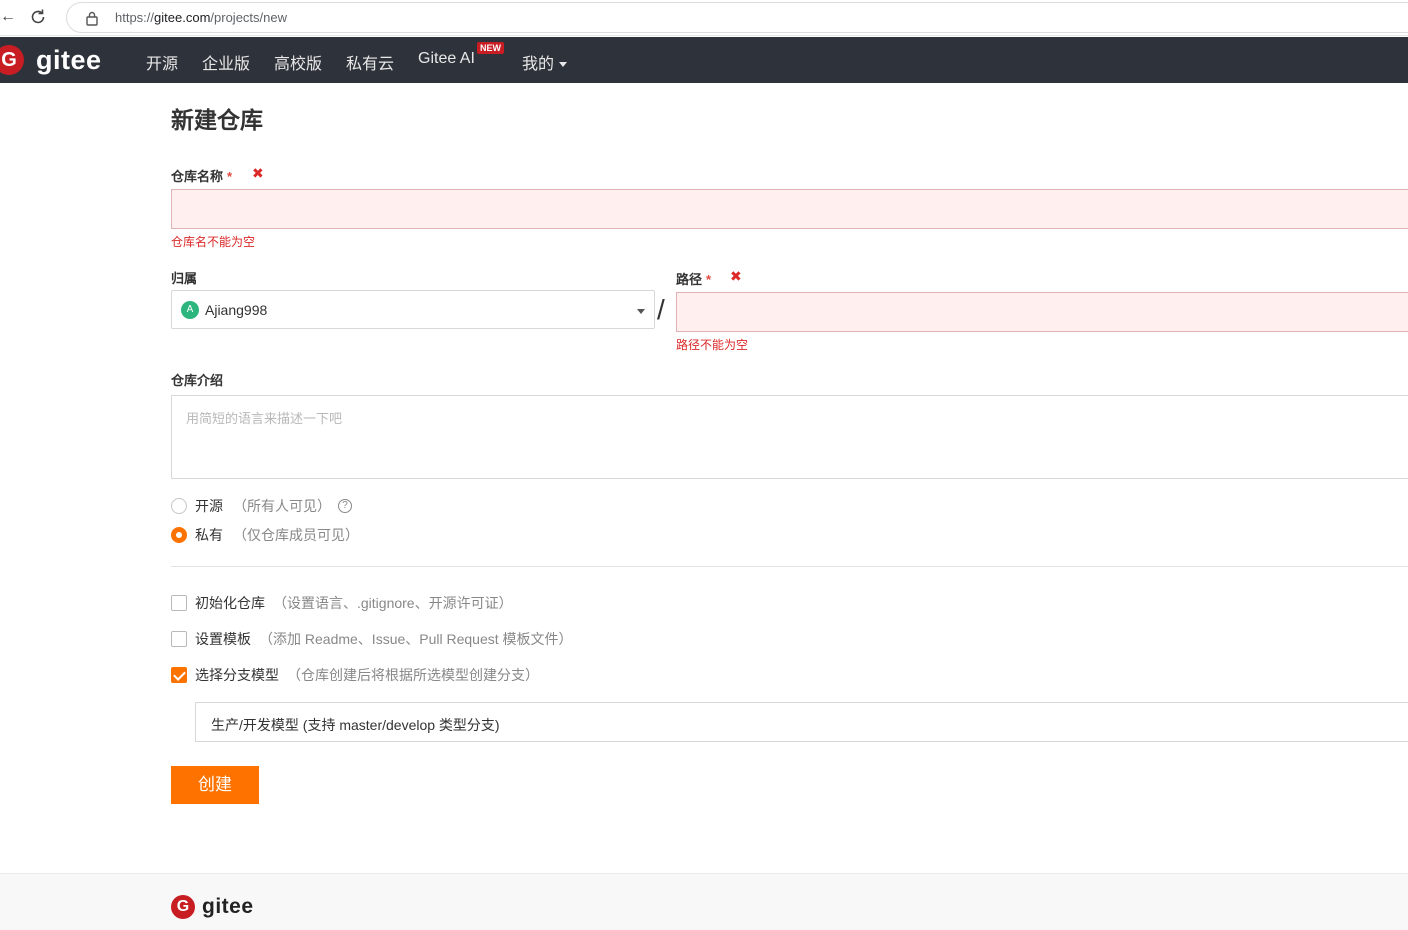 This screenshot has width=1408, height=930. I want to click on nav-item-education: 高校版, so click(298, 62).